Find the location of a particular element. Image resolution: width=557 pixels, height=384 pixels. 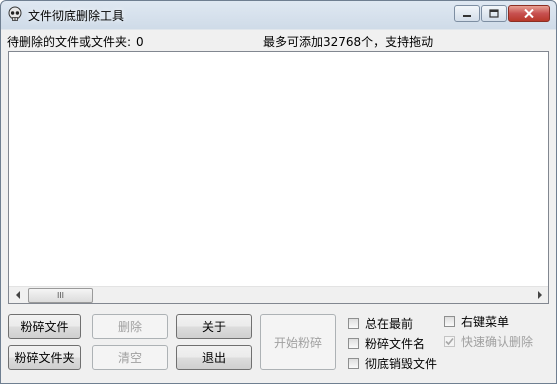

context-menu-checkbox: 右键菜单 is located at coordinates (476, 321).